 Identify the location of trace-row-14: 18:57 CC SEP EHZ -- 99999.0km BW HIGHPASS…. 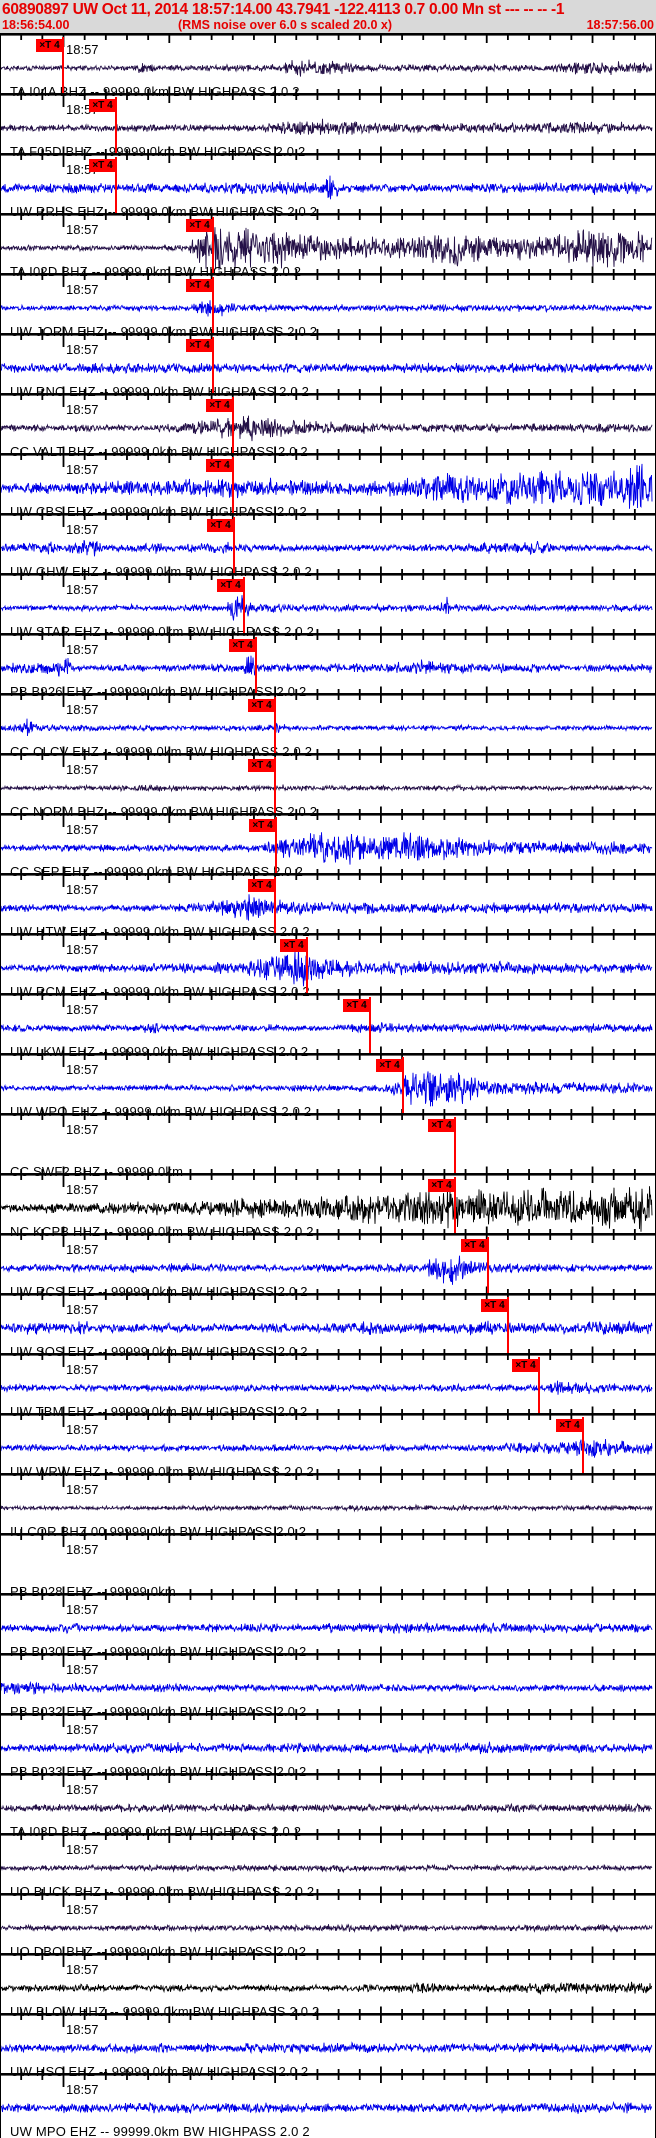
(328, 846).